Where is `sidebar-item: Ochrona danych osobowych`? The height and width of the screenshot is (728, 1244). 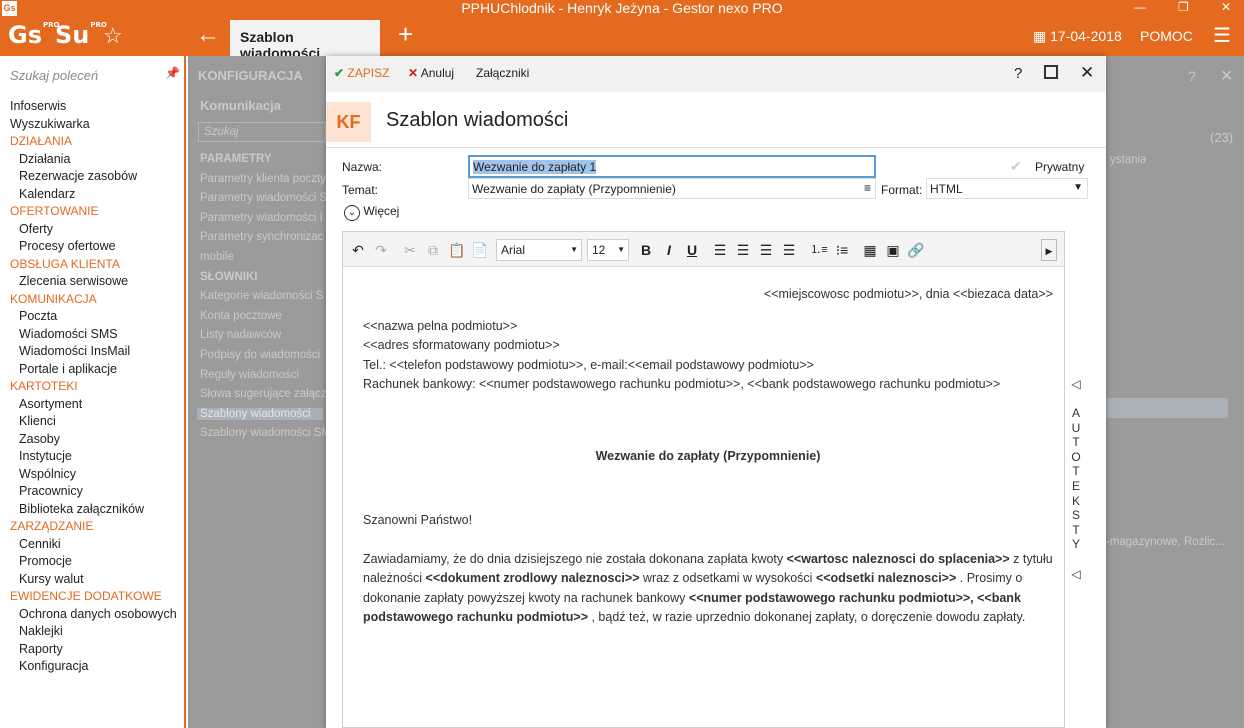 sidebar-item: Ochrona danych osobowych is located at coordinates (92, 615).